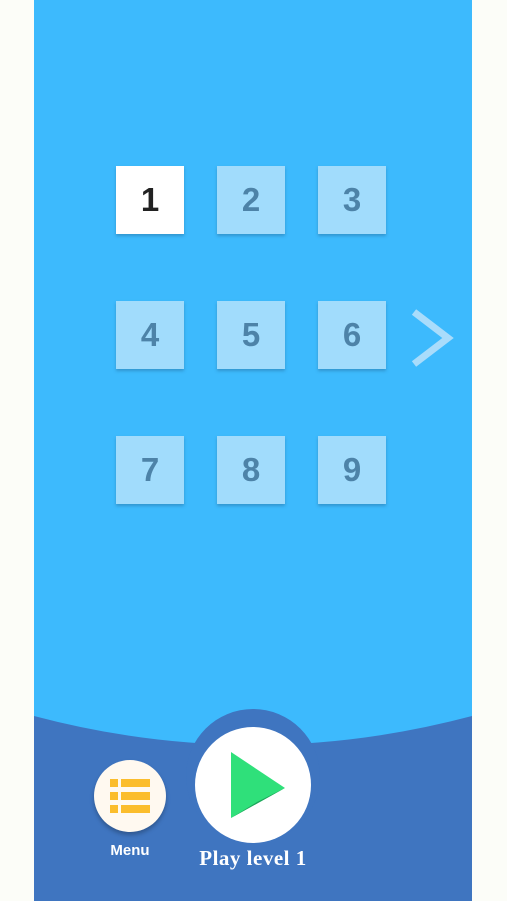 Image resolution: width=507 pixels, height=901 pixels. What do you see at coordinates (253, 858) in the screenshot?
I see `play-label: Play level 1` at bounding box center [253, 858].